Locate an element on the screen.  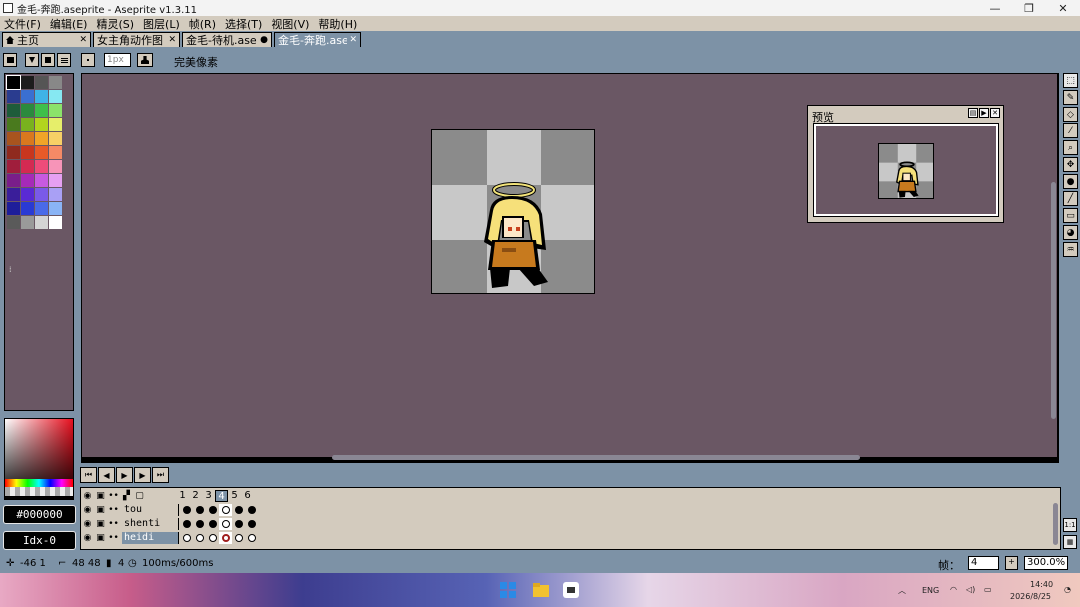
tab-golden-idle: 金毛-待机.ase ● is located at coordinates (227, 39).